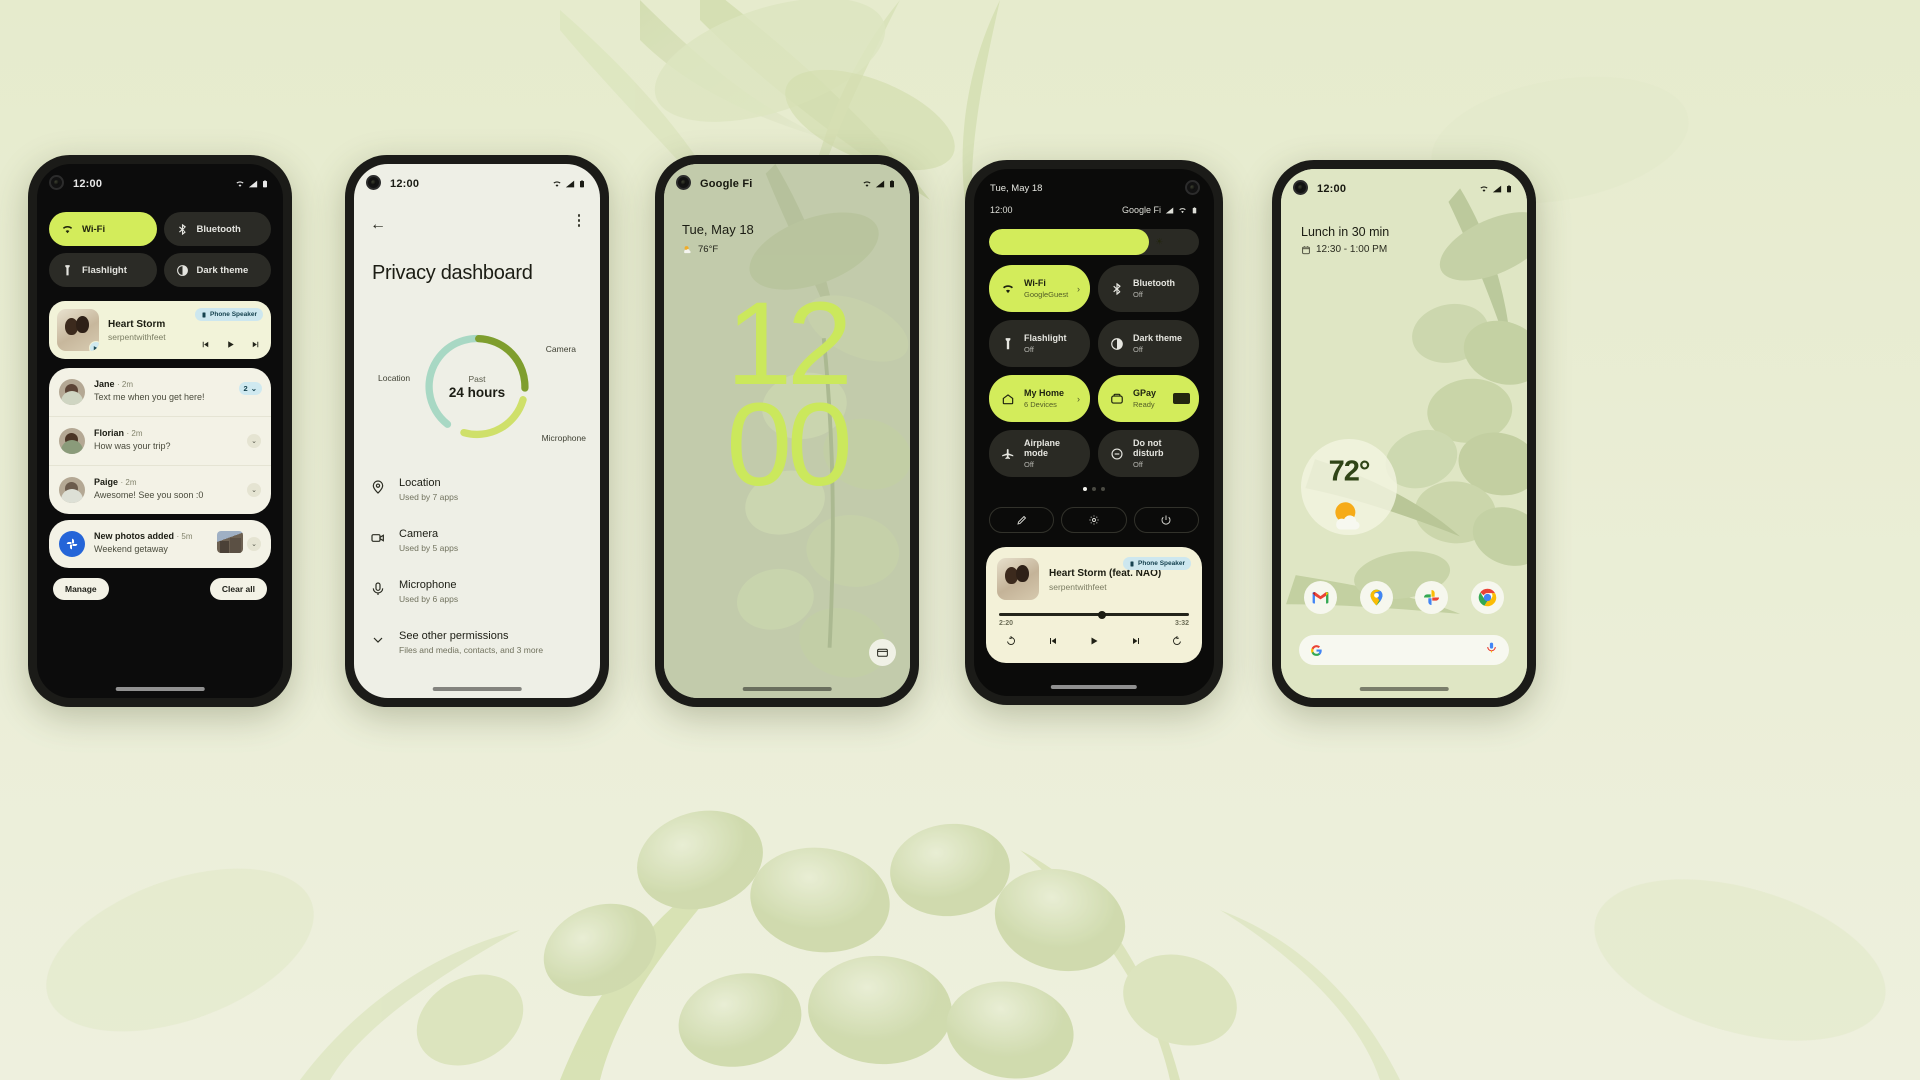  I want to click on forward-10-icon, so click(1177, 641).